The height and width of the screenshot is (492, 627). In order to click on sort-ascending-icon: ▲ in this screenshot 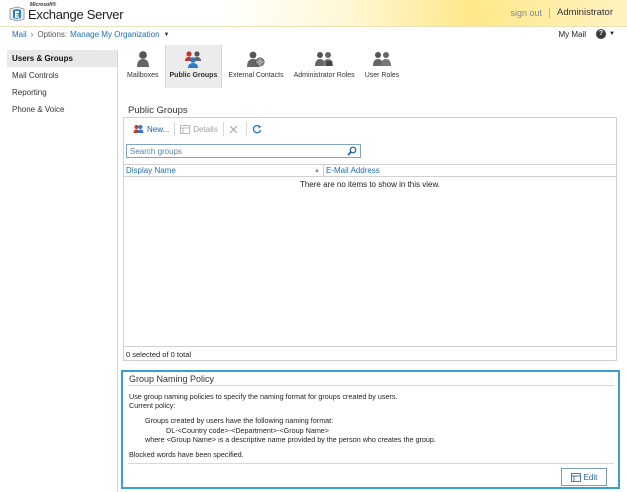, I will do `click(317, 171)`.